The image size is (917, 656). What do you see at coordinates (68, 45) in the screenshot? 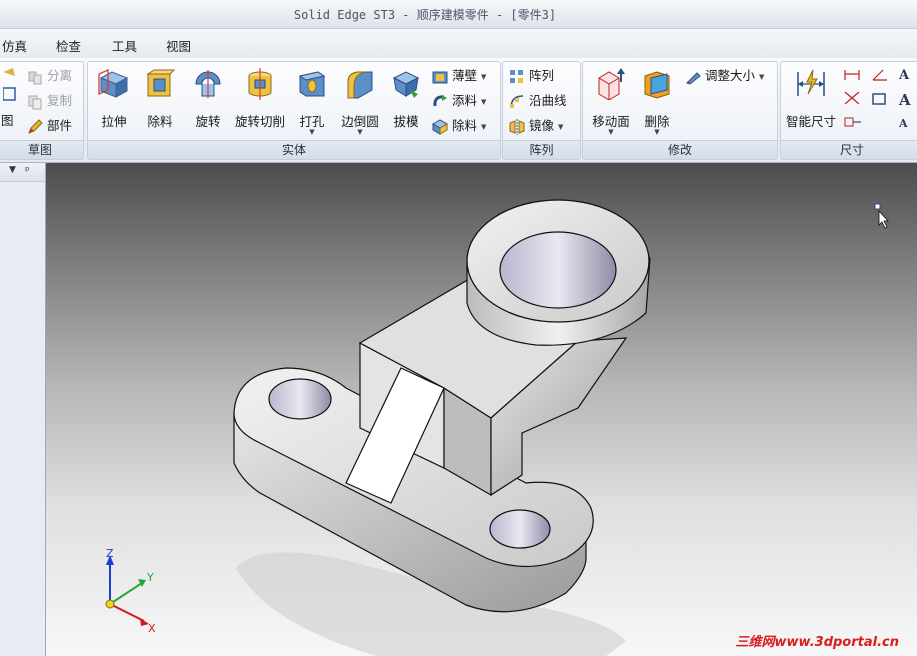
I see `menu-inspect: 检查` at bounding box center [68, 45].